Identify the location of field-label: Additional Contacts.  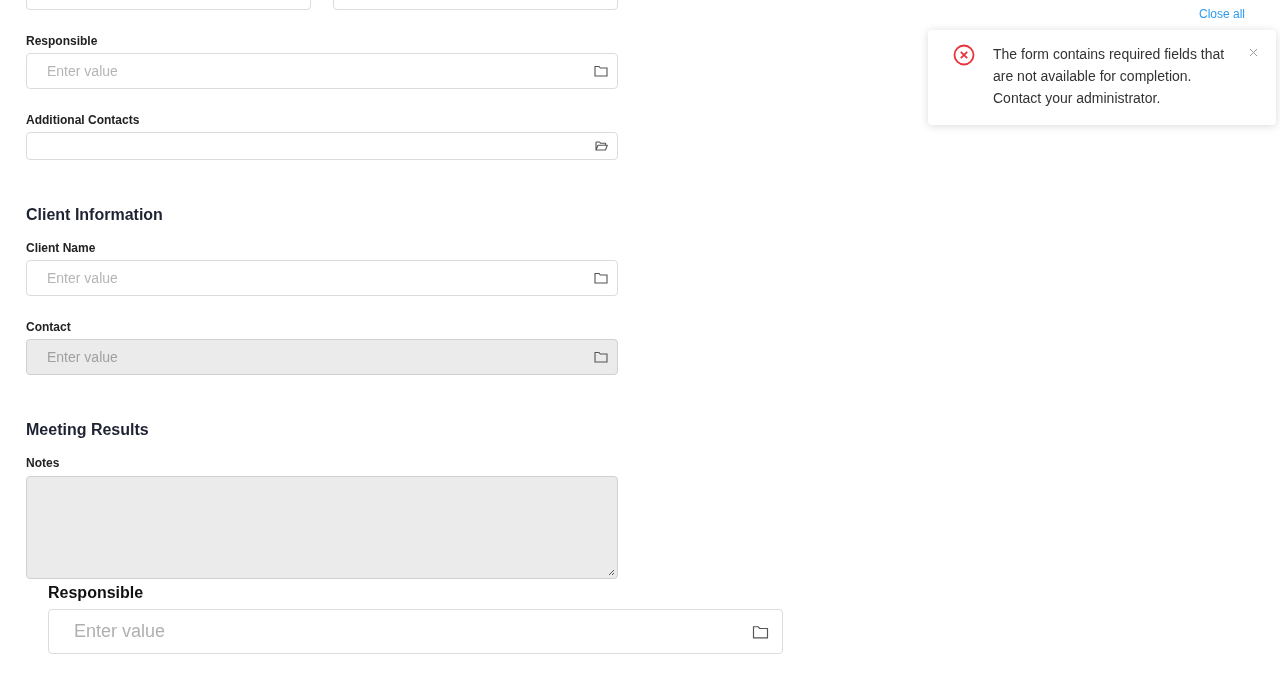
(83, 120).